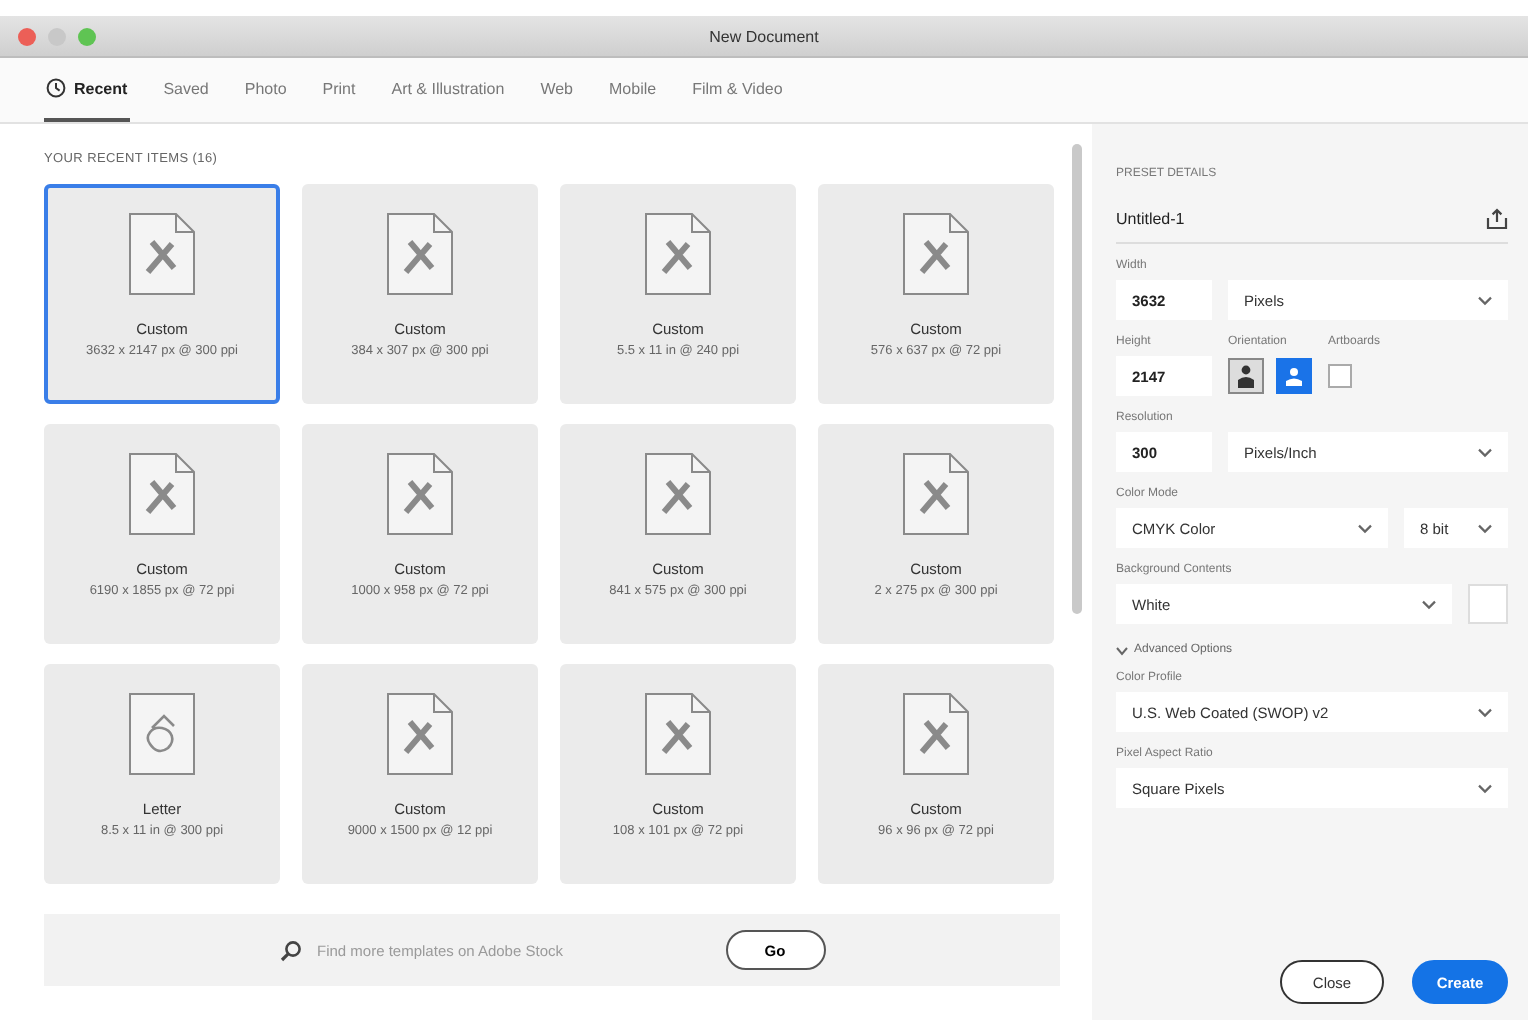 This screenshot has width=1528, height=1020. Describe the element at coordinates (290, 950) in the screenshot. I see `search-icon` at that location.